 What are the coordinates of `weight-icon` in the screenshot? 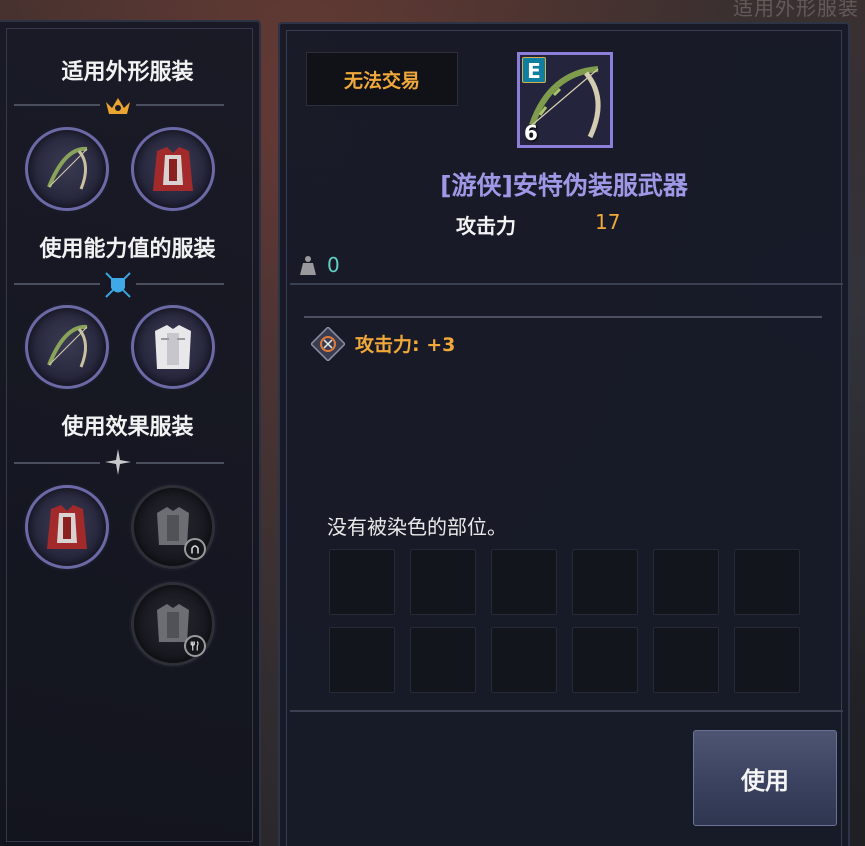 It's located at (308, 265).